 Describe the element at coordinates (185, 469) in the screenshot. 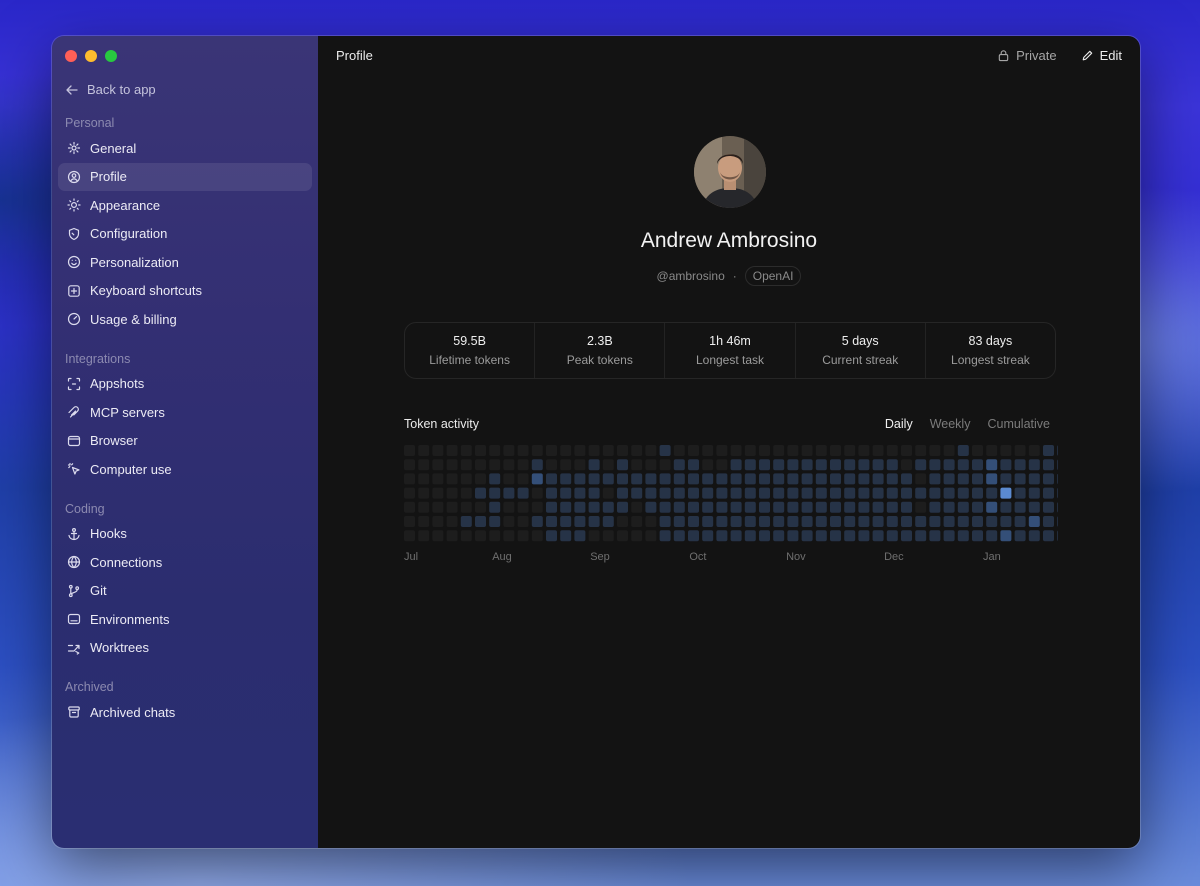

I see `sidebar-item-computer-use: Computer use` at that location.